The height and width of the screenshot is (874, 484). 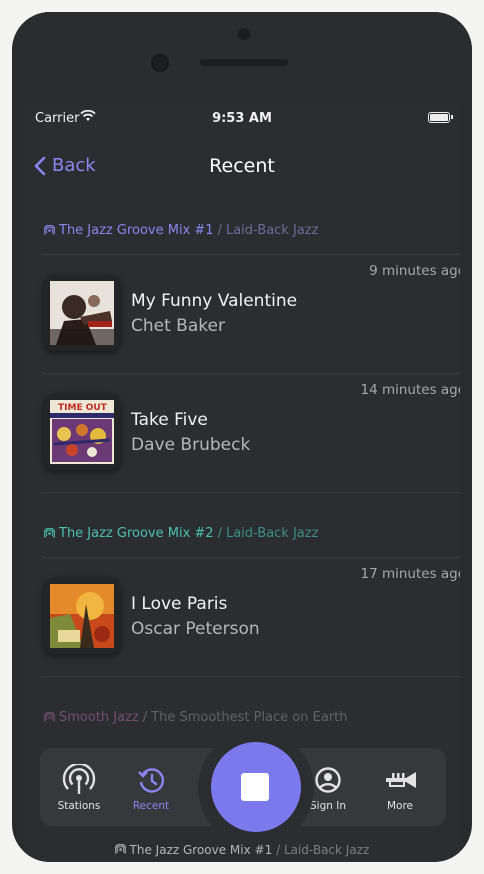 I want to click on station-name: The Jazz Groove Mix #1, so click(x=136, y=230).